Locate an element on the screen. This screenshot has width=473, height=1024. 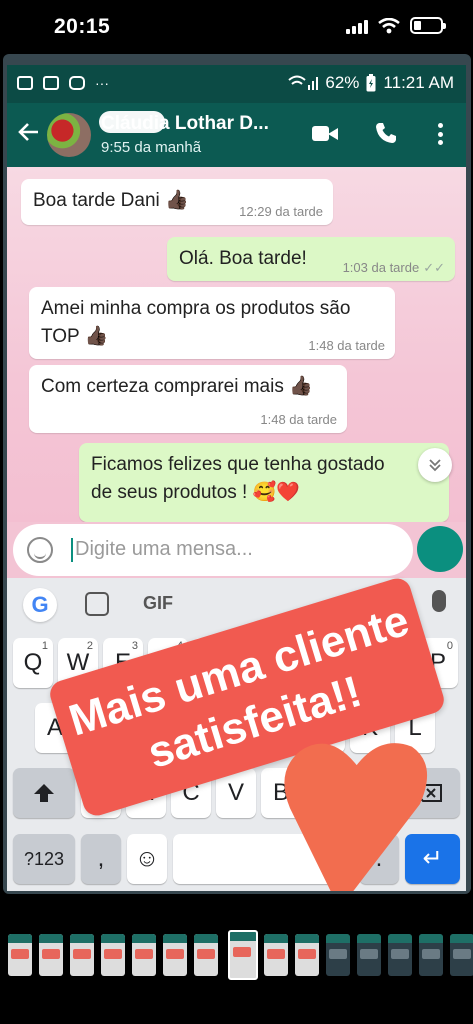
overflow-menu-icon is located at coordinates (440, 134).